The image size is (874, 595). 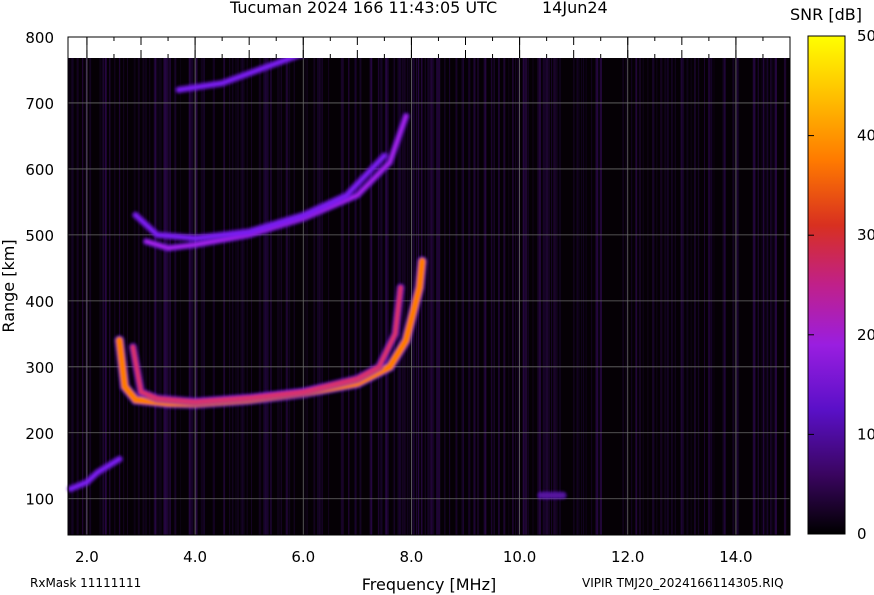 I want to click on colorbar, so click(x=826, y=285).